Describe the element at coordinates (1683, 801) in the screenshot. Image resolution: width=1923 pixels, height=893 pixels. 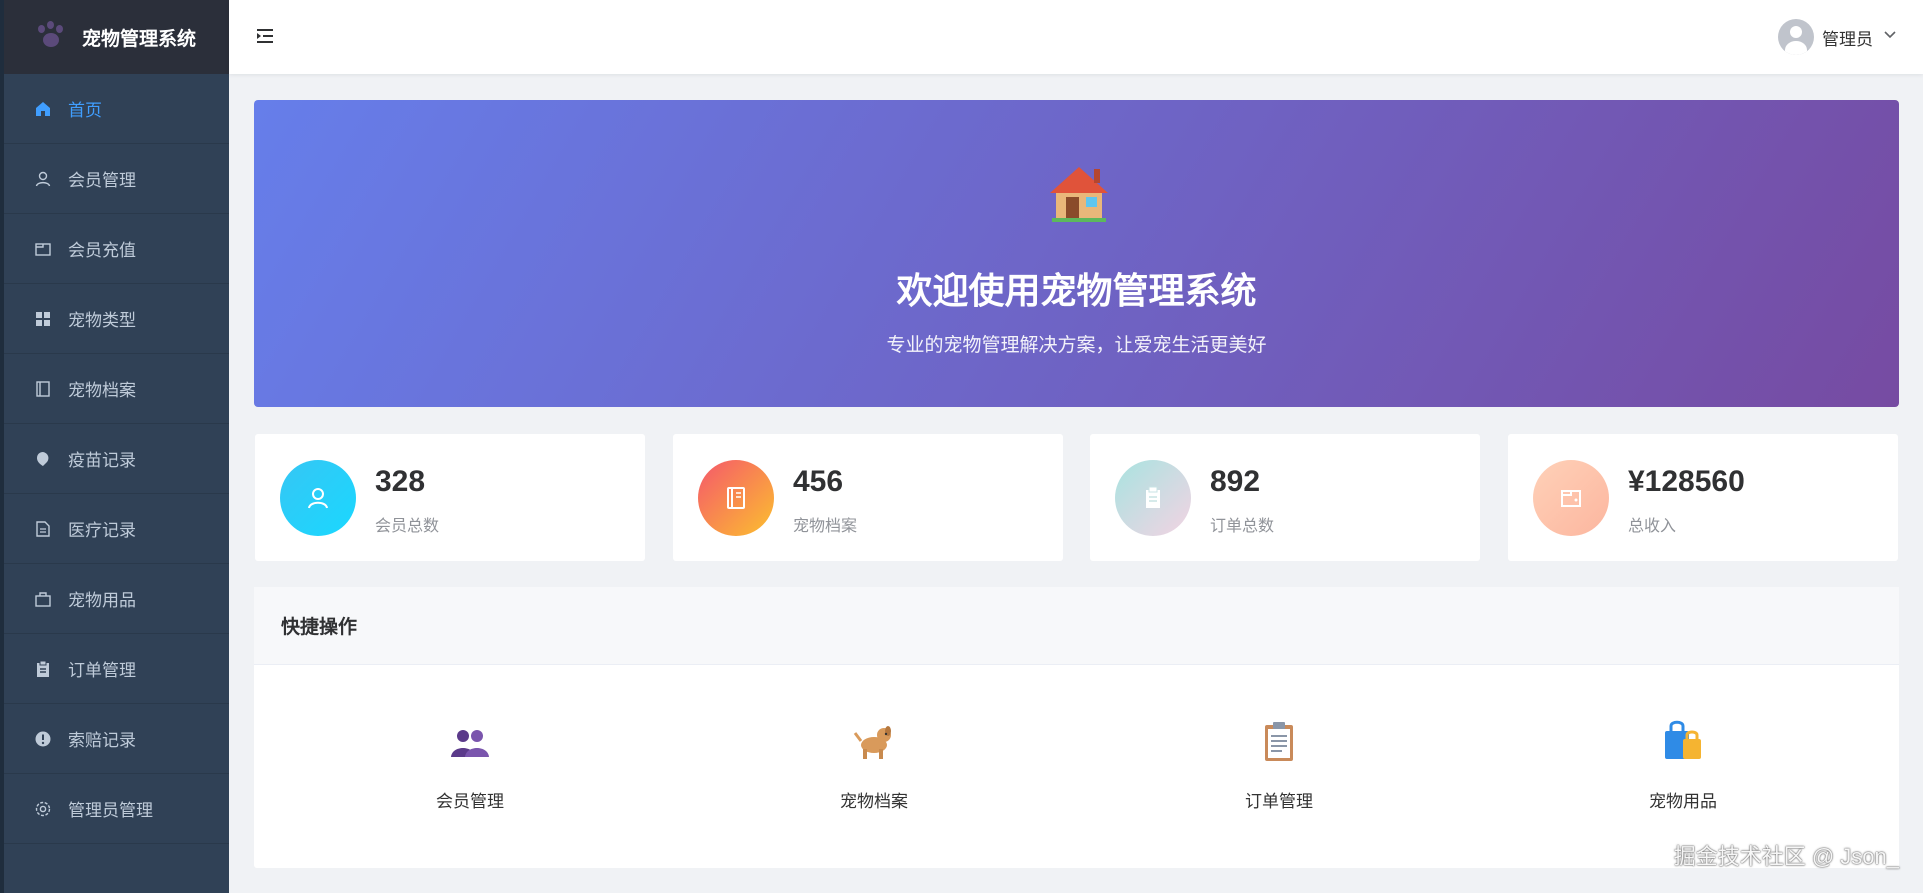
I see `quick-action-label: 宠物用品` at that location.